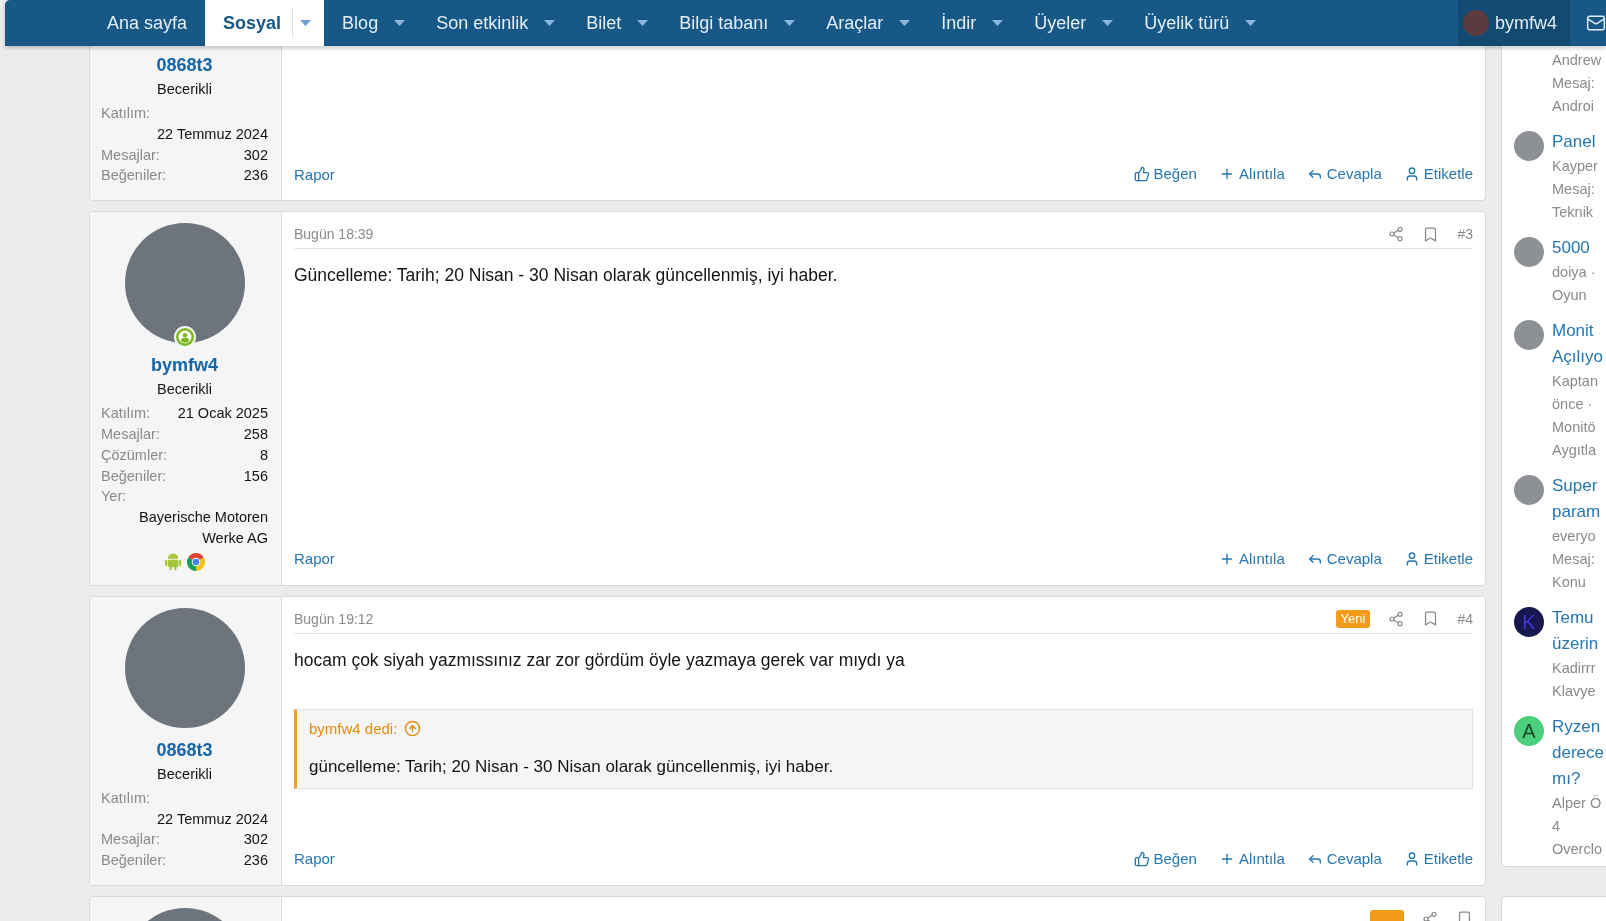  What do you see at coordinates (735, 23) in the screenshot?
I see `nav-tab: Bilgi tabanı` at bounding box center [735, 23].